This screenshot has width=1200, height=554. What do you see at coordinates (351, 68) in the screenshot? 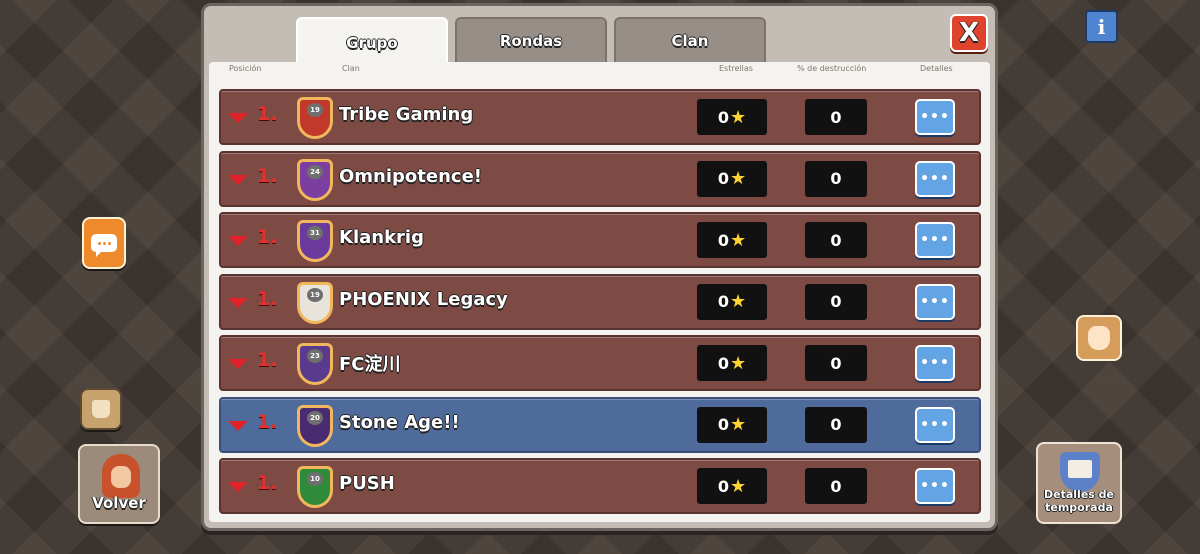
I see `column-header-clan: Clan` at bounding box center [351, 68].